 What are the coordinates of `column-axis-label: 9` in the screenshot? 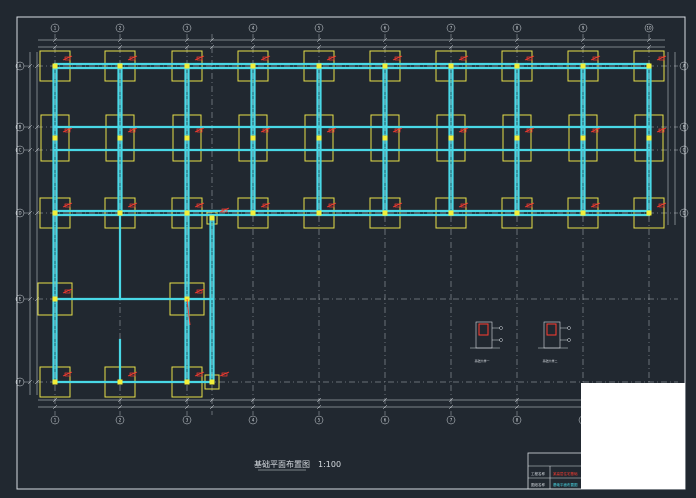 It's located at (583, 28).